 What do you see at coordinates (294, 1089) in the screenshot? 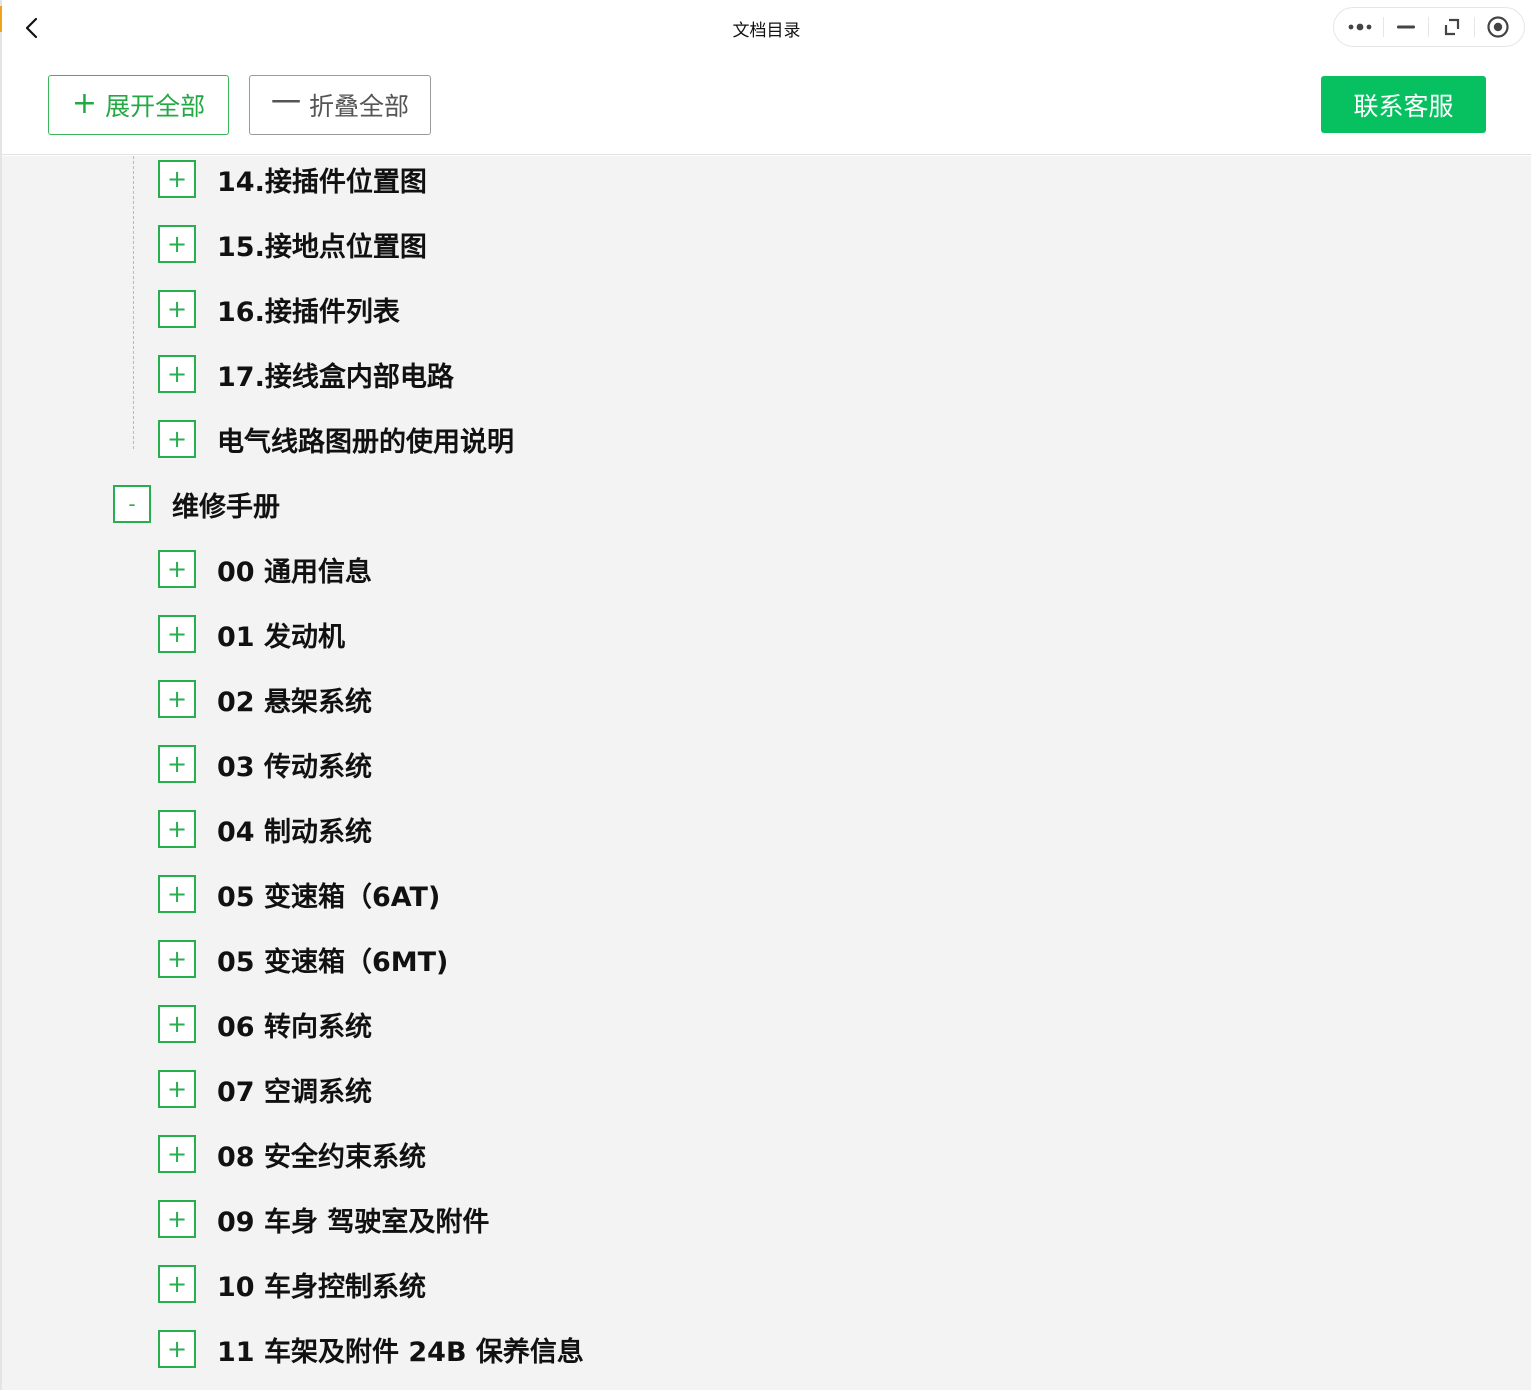
I see `tree-item-label: 07 空调系统` at bounding box center [294, 1089].